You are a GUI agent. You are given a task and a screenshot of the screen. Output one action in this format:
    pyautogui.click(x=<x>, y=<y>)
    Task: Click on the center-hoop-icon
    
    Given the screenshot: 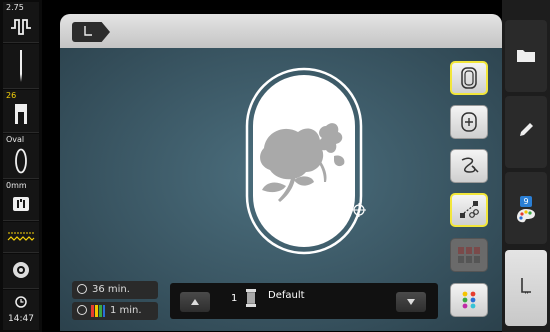 What is the action you would take?
    pyautogui.click(x=469, y=122)
    